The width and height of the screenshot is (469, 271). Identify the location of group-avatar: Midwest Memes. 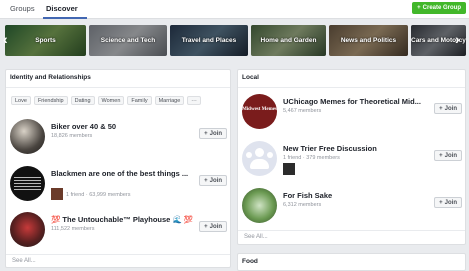
(259, 111).